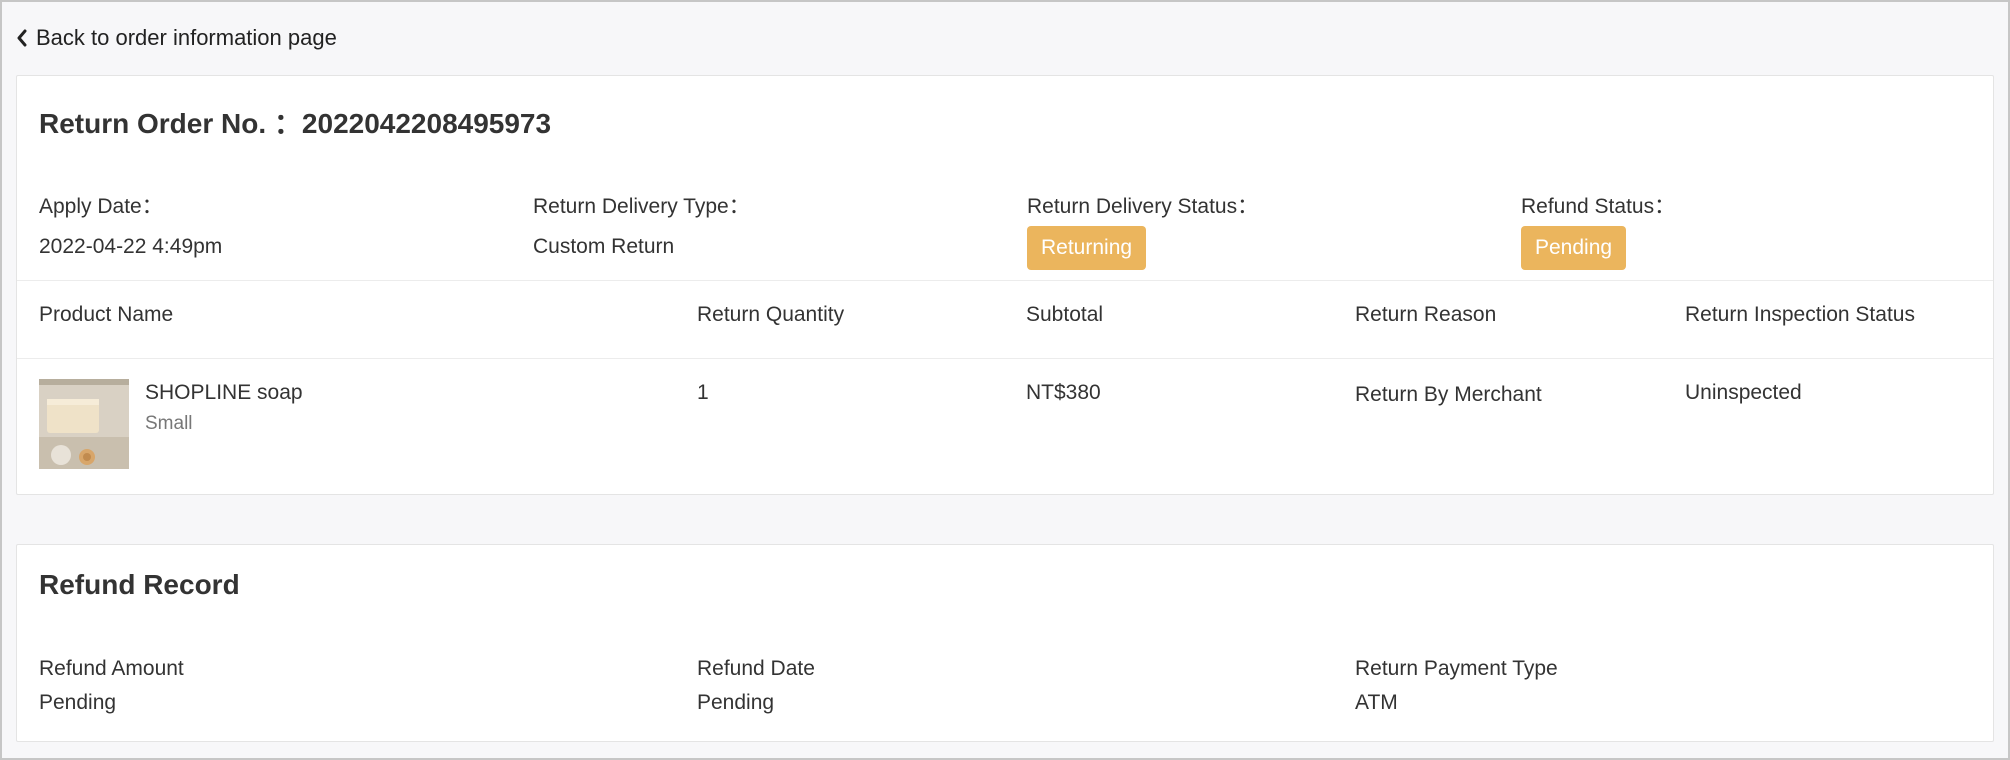 The image size is (2010, 760). I want to click on refund-date-value: Pending, so click(736, 702).